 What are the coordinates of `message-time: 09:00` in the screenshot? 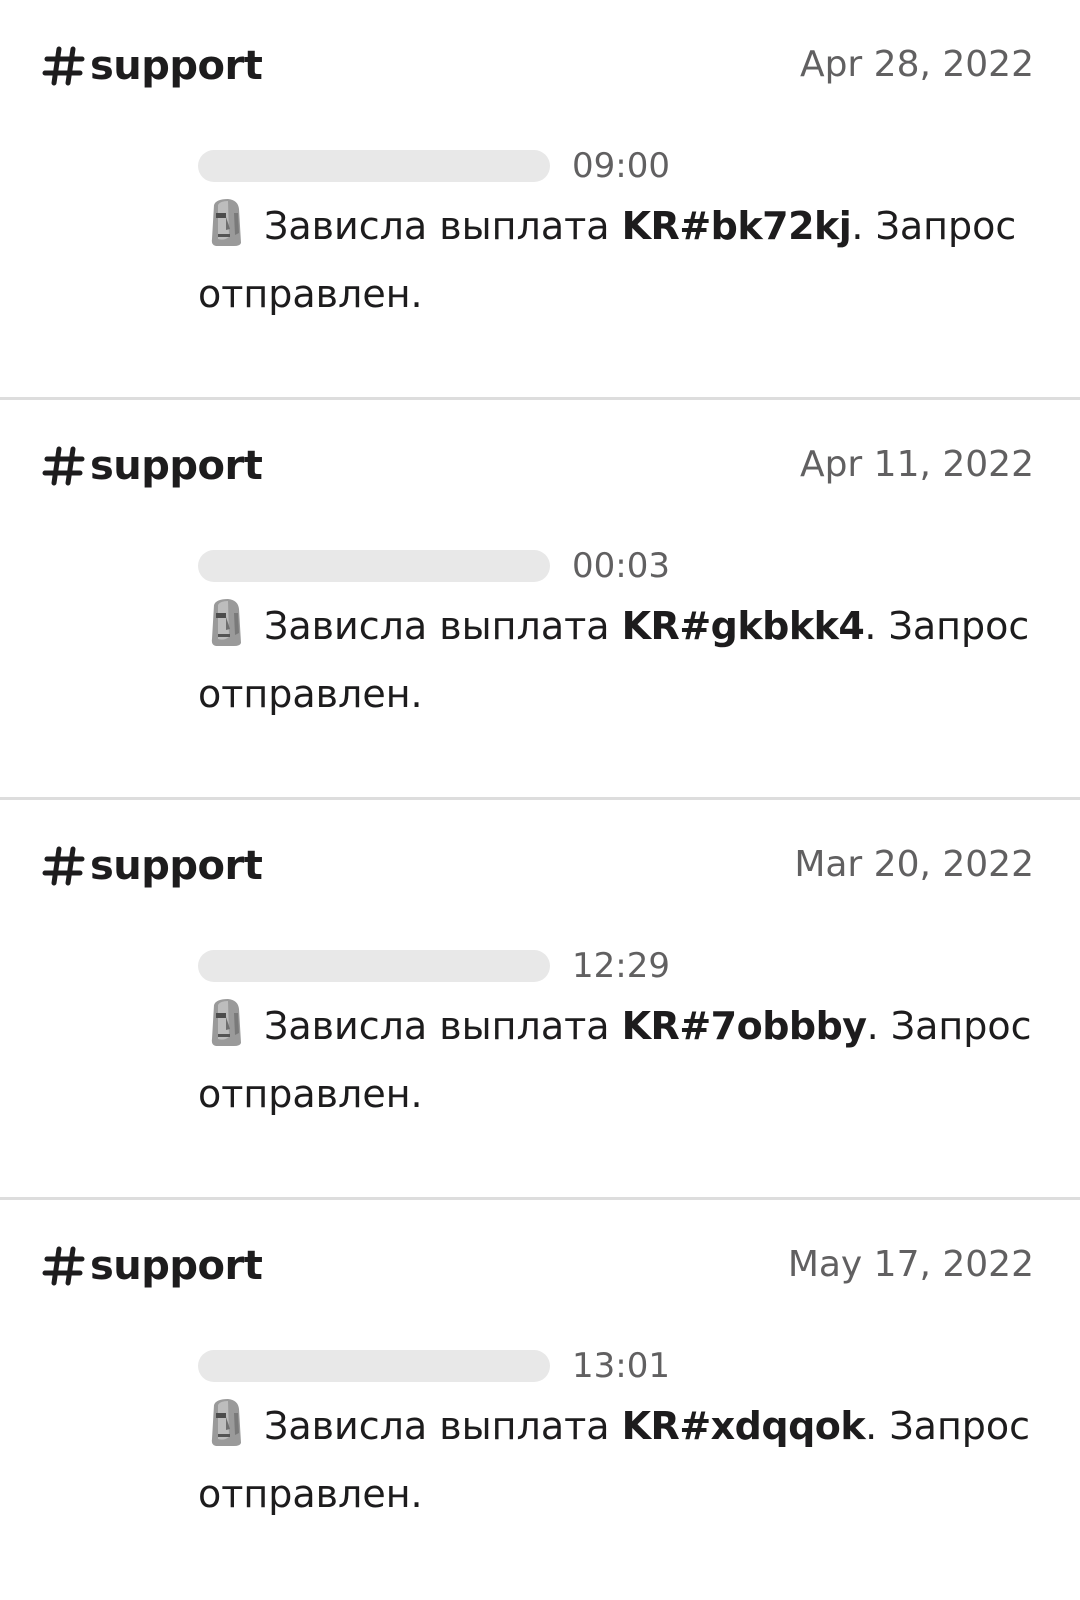 It's located at (621, 166).